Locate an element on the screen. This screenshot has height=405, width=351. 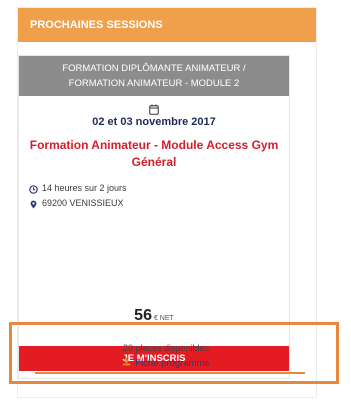
session-location: 69200 VENISSIEUX is located at coordinates (83, 203).